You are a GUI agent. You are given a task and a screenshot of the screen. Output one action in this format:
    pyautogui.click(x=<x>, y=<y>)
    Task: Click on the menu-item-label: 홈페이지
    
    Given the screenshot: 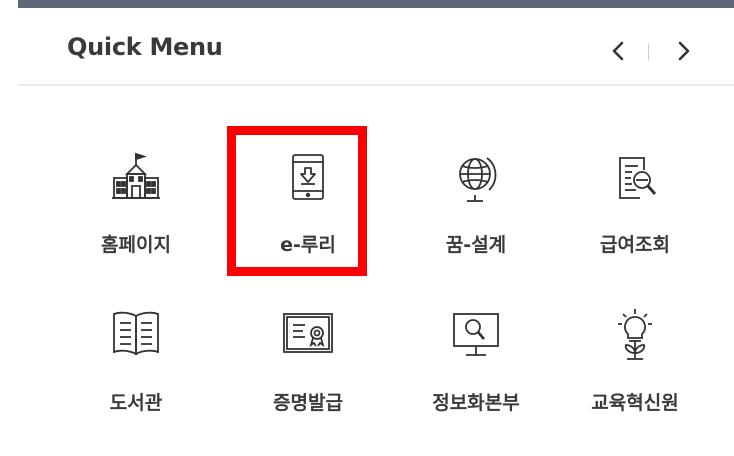 What is the action you would take?
    pyautogui.click(x=136, y=245)
    